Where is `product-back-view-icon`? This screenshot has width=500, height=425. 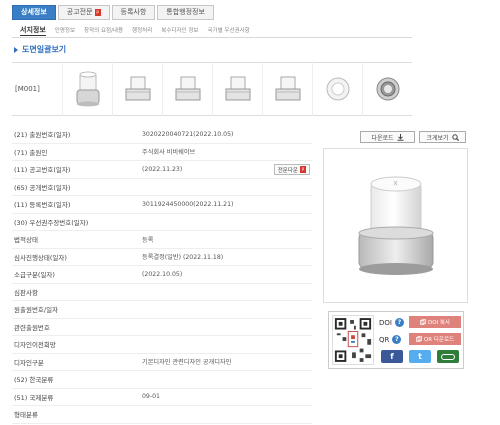 product-back-view-icon is located at coordinates (187, 88).